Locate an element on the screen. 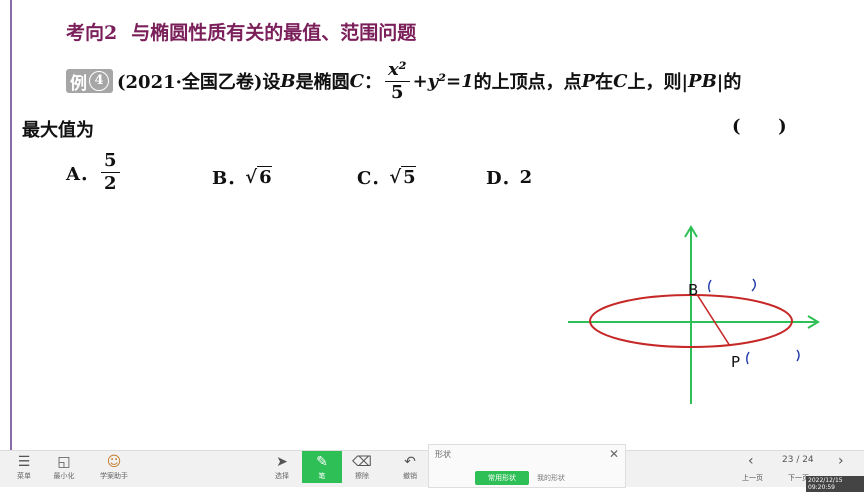 This screenshot has height=492, width=864. example-badge: 例 4 is located at coordinates (89, 81).